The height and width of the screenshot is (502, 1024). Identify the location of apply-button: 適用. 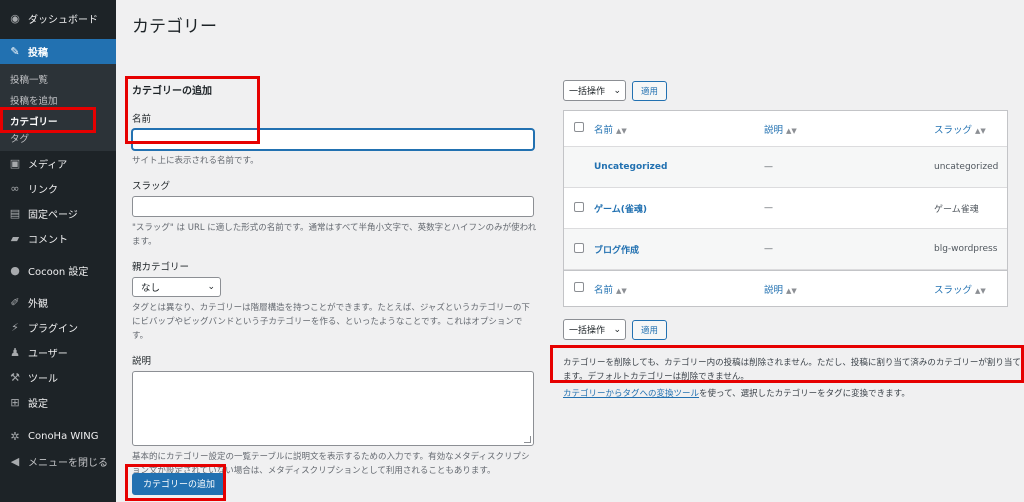
(650, 90).